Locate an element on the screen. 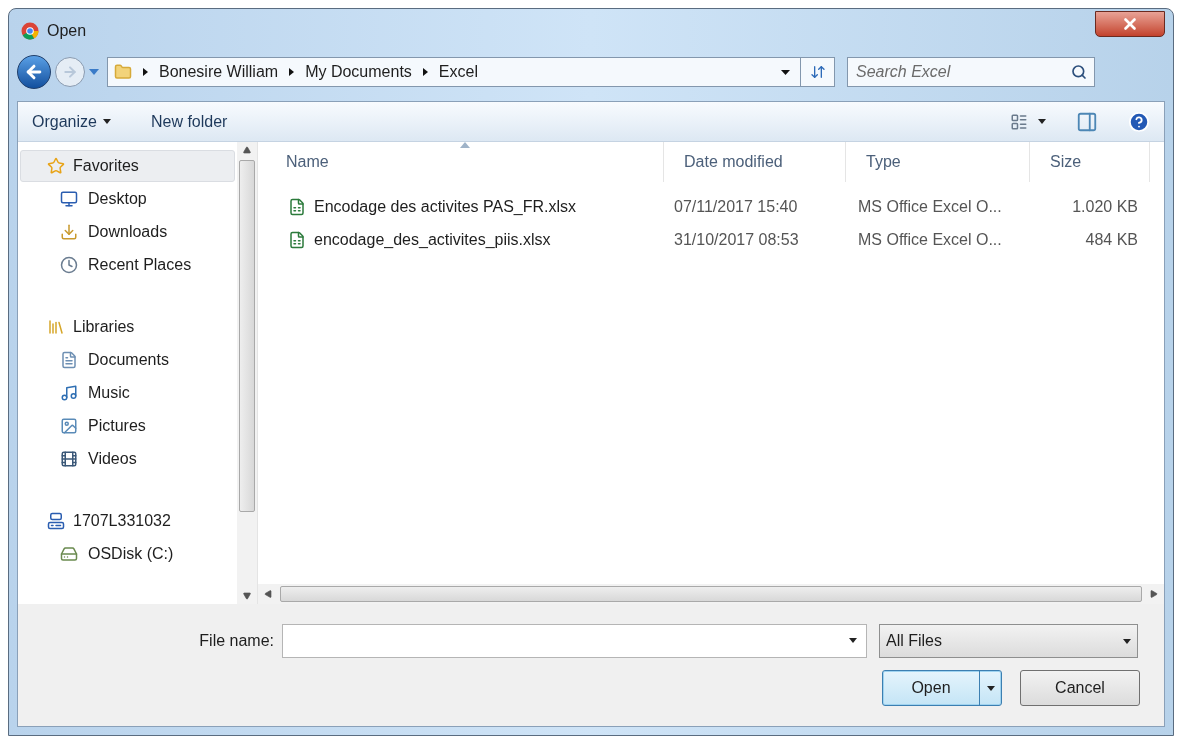 This screenshot has width=1194, height=742. column-header: Date modified is located at coordinates (755, 162).